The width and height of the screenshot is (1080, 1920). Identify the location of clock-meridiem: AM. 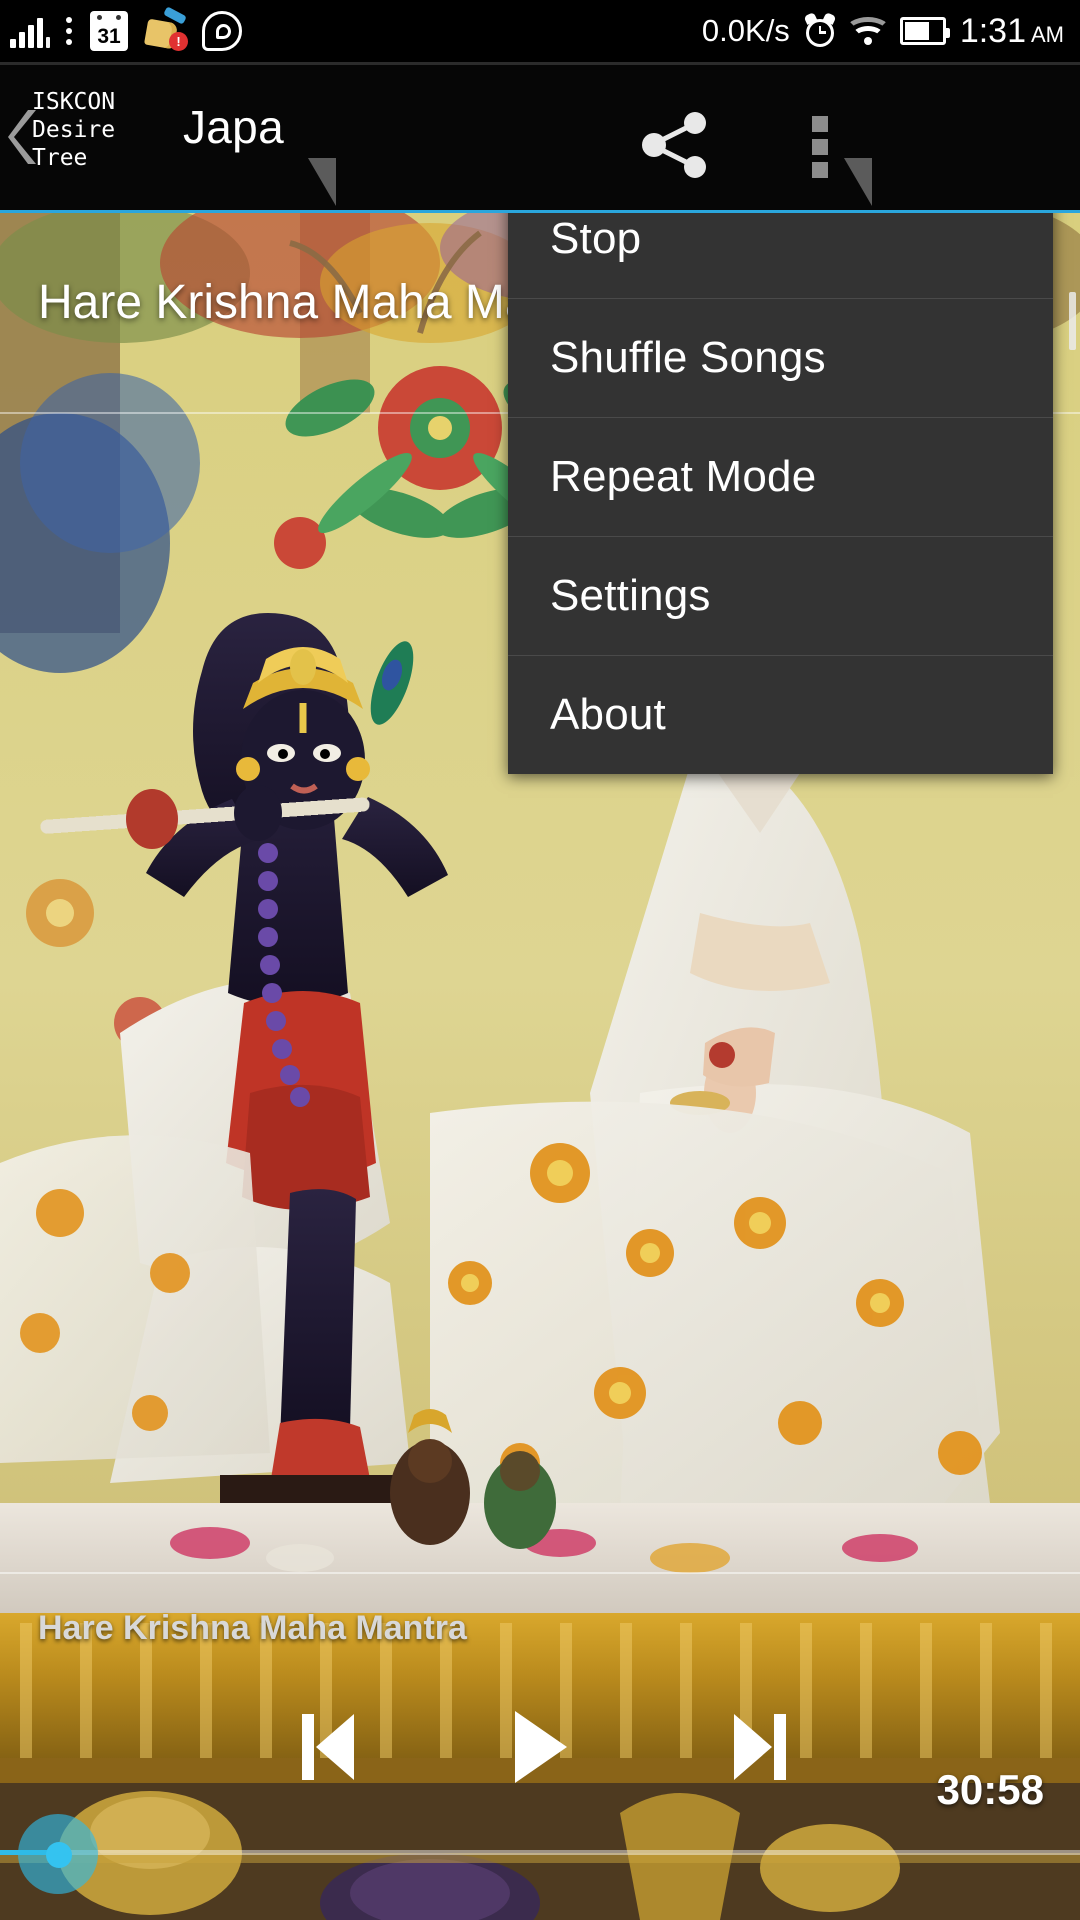
(1047, 34).